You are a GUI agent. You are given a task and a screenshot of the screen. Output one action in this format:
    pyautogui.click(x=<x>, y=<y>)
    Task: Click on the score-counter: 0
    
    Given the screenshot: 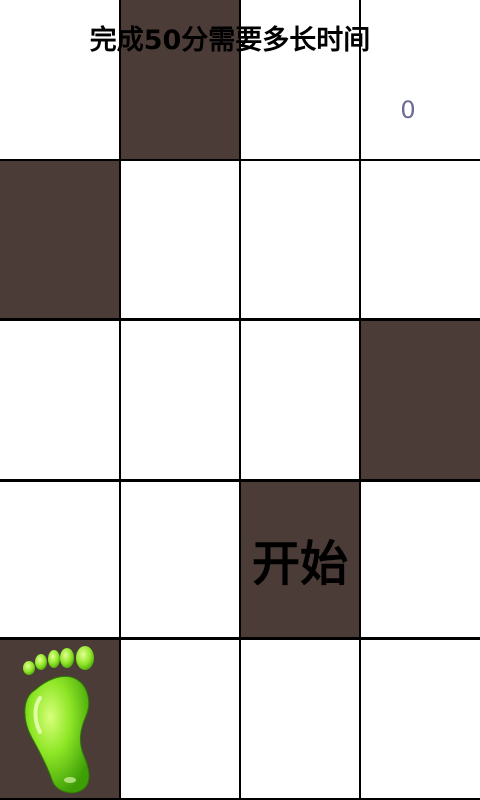 What is the action you would take?
    pyautogui.click(x=408, y=110)
    